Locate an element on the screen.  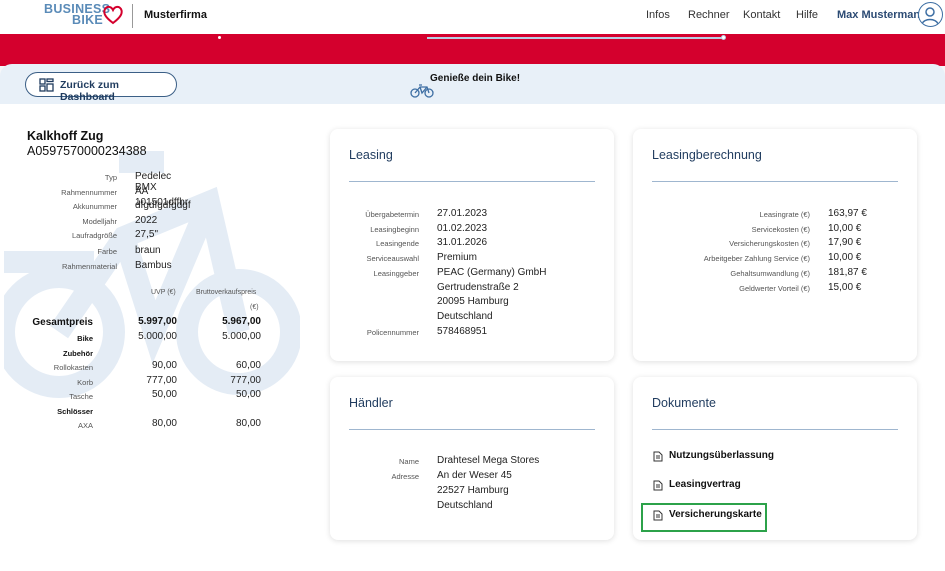
price-header-brutto-unit: (€) is located at coordinates (254, 307).